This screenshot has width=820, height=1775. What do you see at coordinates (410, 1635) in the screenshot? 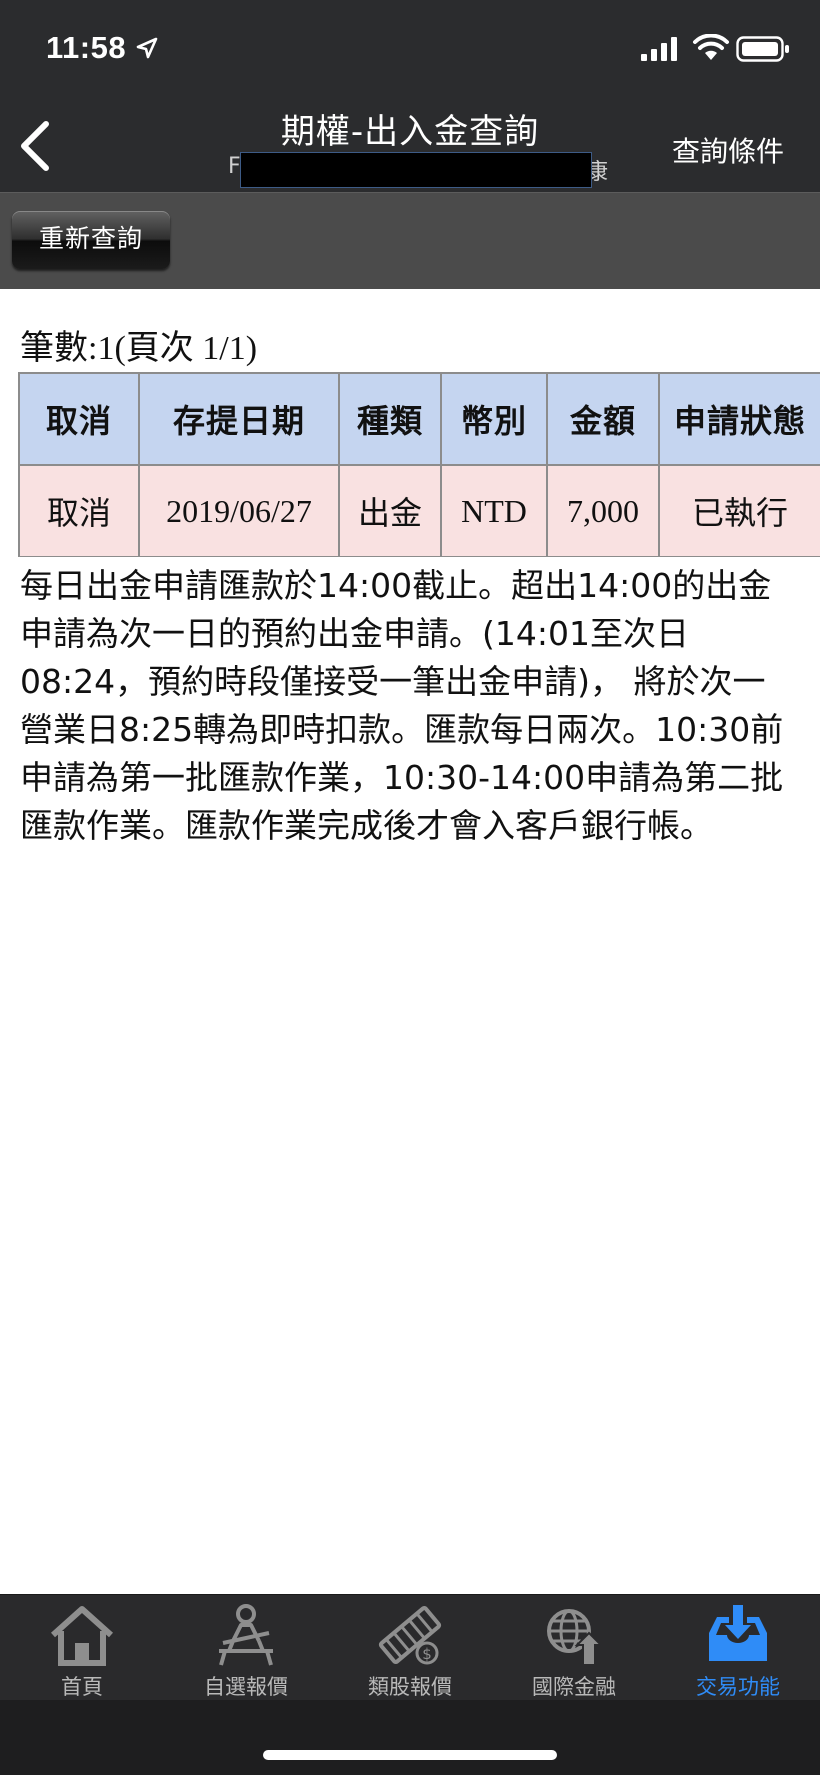
I see `film-dollar-icon: $` at bounding box center [410, 1635].